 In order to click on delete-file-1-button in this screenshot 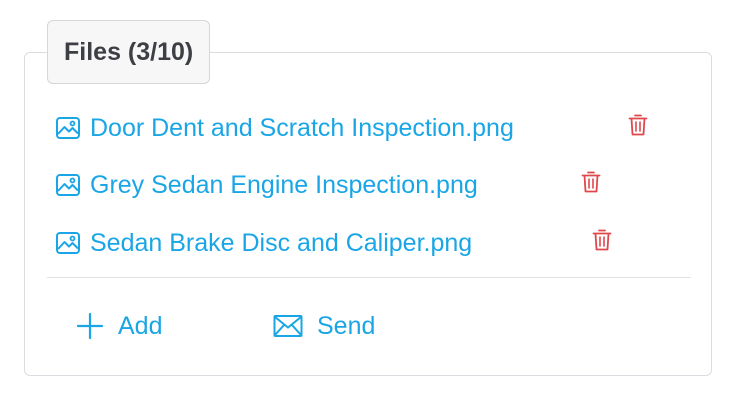, I will do `click(638, 127)`.